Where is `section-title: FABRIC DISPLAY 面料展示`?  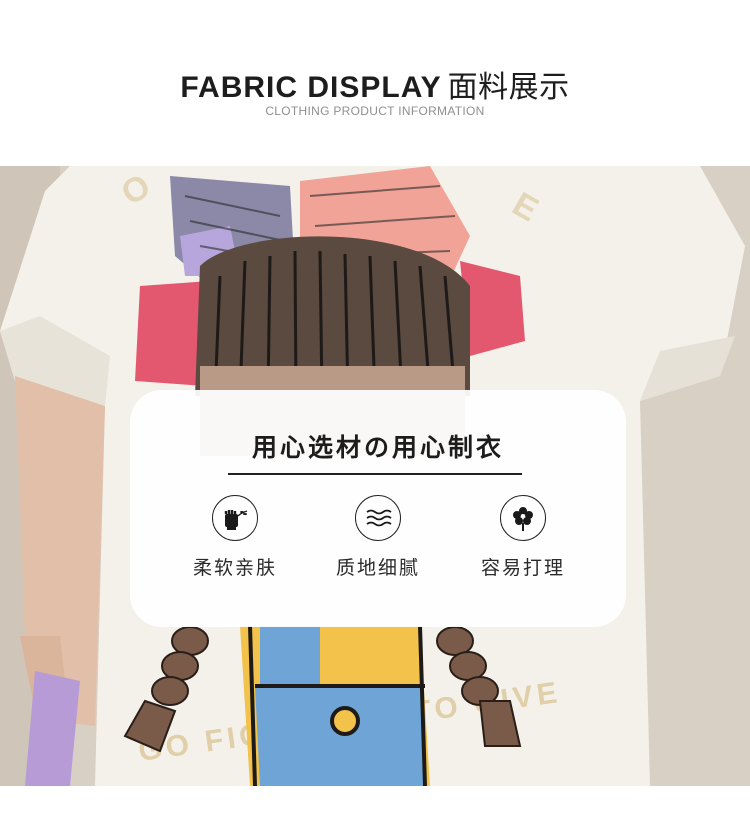 section-title: FABRIC DISPLAY 面料展示 is located at coordinates (375, 84).